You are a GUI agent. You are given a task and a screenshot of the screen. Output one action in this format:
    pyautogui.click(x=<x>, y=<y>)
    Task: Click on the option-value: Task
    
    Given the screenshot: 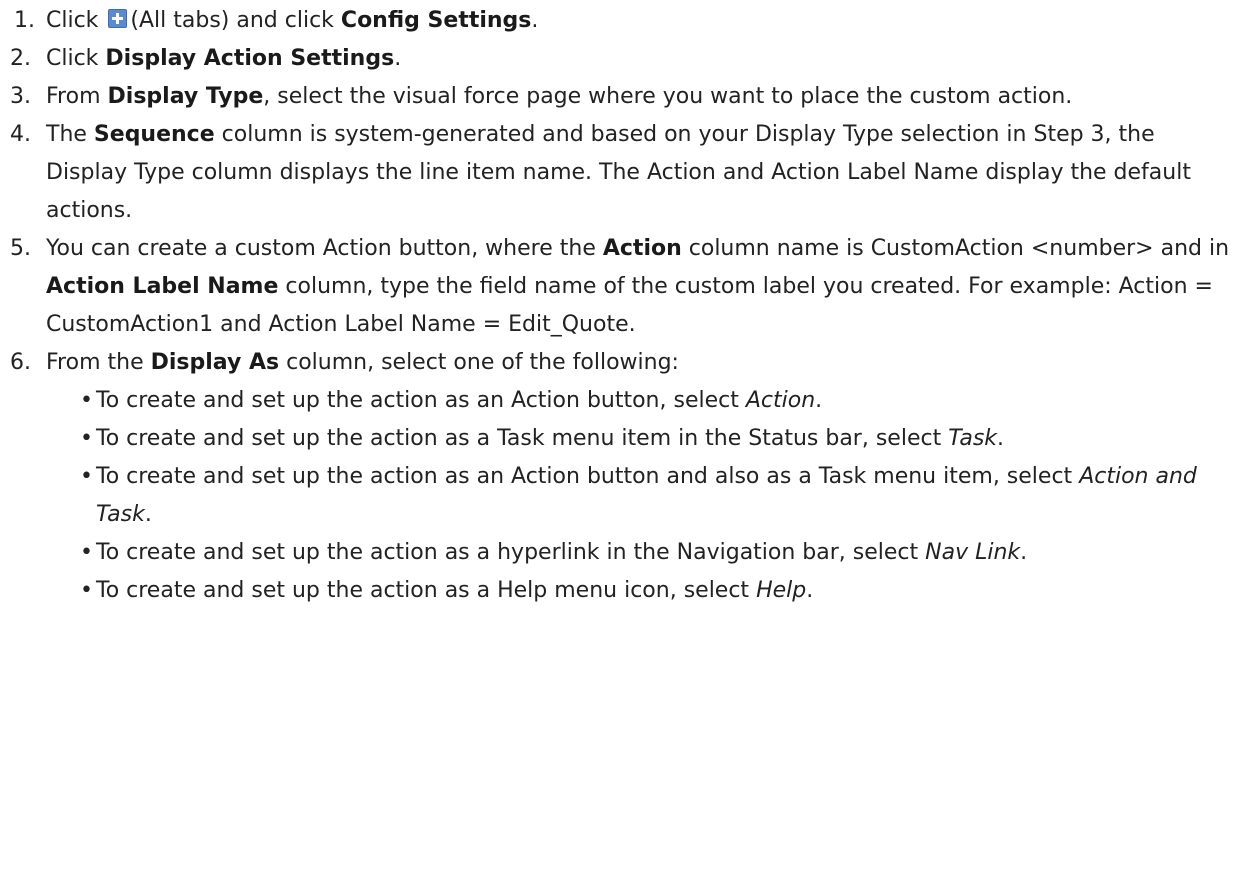 What is the action you would take?
    pyautogui.click(x=973, y=438)
    